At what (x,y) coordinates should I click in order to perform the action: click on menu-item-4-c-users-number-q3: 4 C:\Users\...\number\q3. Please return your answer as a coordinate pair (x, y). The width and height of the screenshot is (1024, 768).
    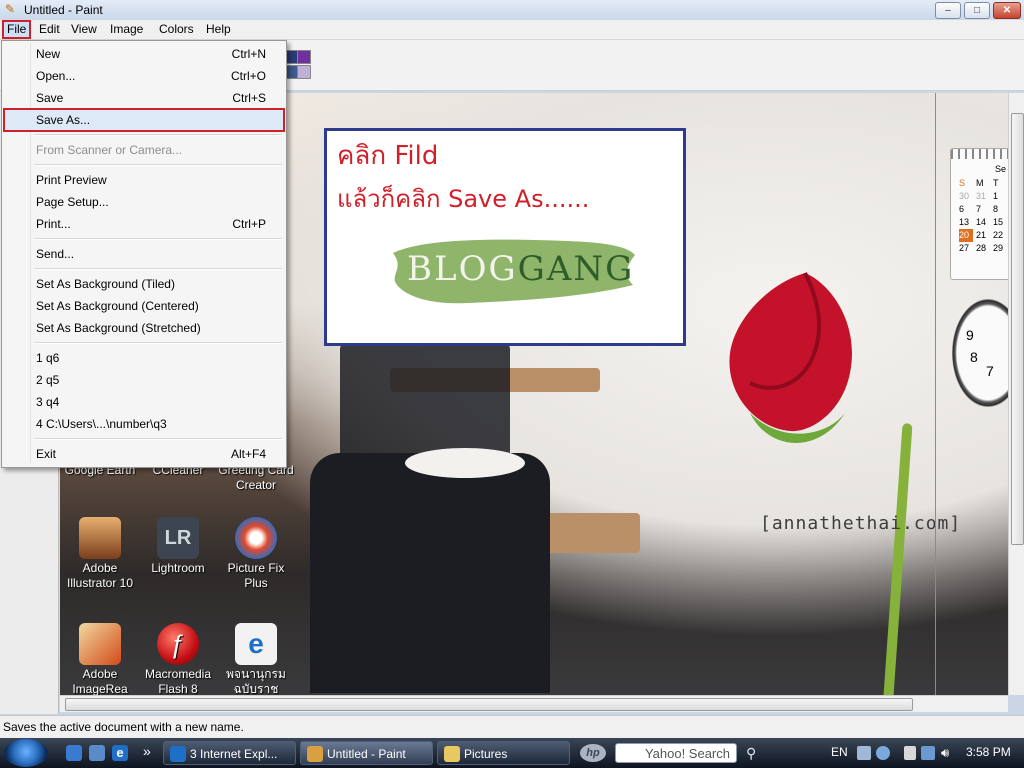
    Looking at the image, I should click on (144, 424).